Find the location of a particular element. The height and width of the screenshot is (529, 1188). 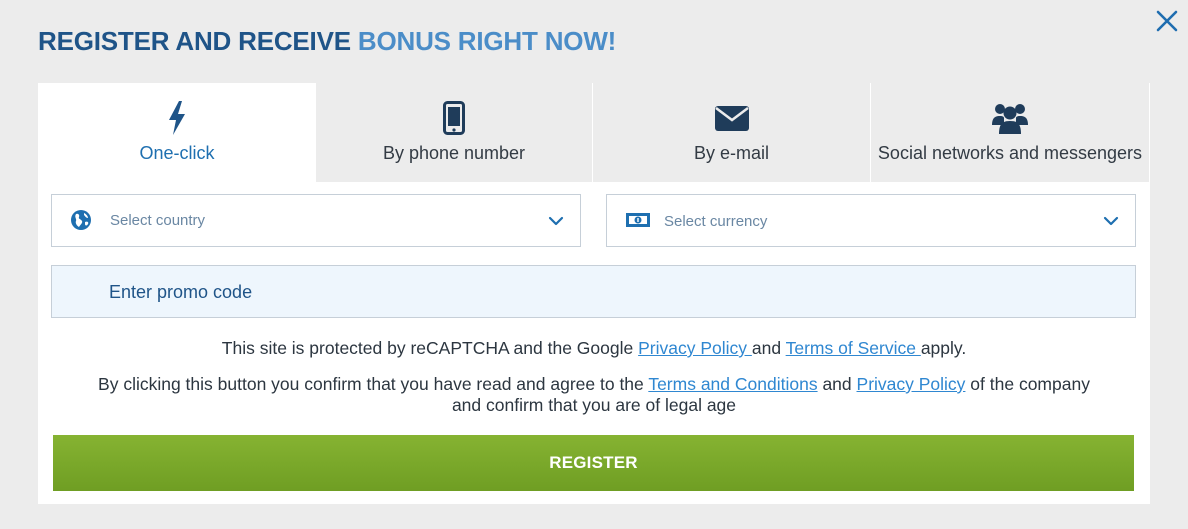

currency-select-value: Select currency is located at coordinates (716, 221).